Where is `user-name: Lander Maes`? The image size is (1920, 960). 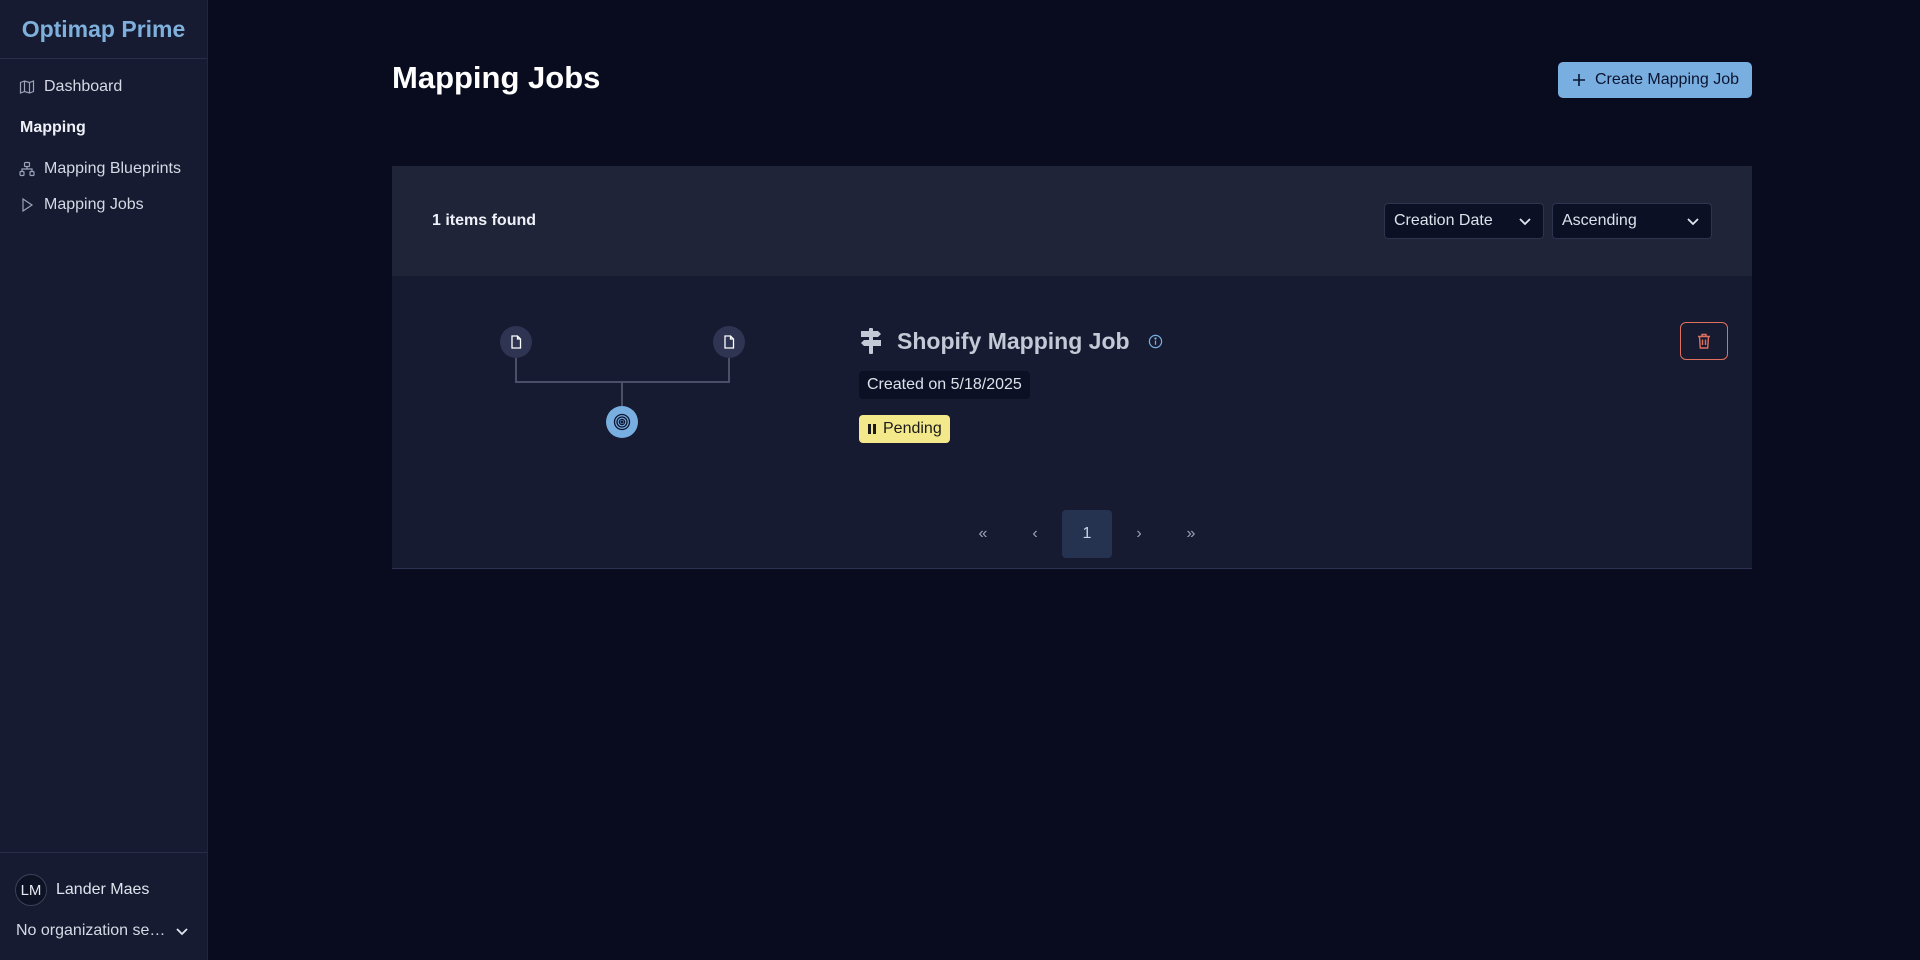 user-name: Lander Maes is located at coordinates (103, 889).